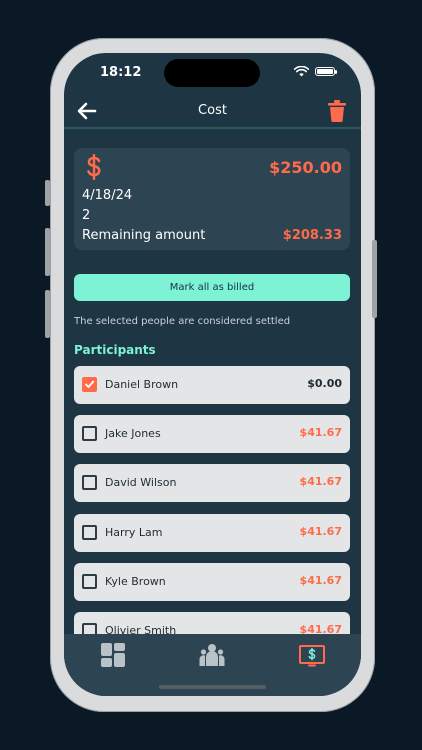 The height and width of the screenshot is (750, 422). What do you see at coordinates (141, 629) in the screenshot?
I see `participant-name: Olivier Smith` at bounding box center [141, 629].